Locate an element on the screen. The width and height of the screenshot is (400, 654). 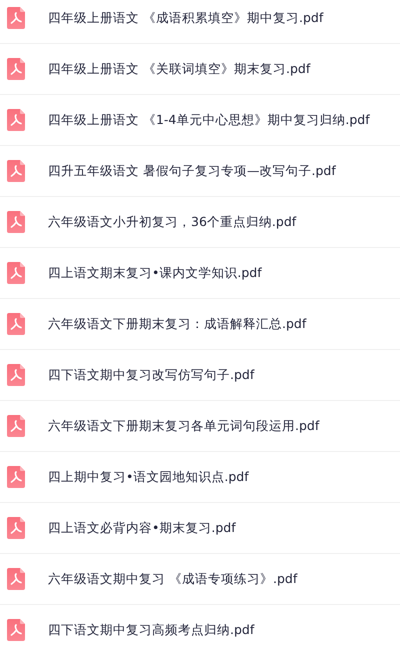
file-name: 六年级语文期中复习 《成语专项练习》.pdf is located at coordinates (173, 579).